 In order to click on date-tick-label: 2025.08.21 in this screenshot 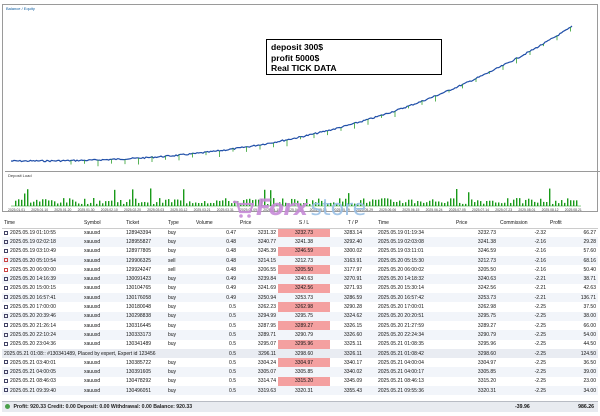, I will do `click(573, 210)`.